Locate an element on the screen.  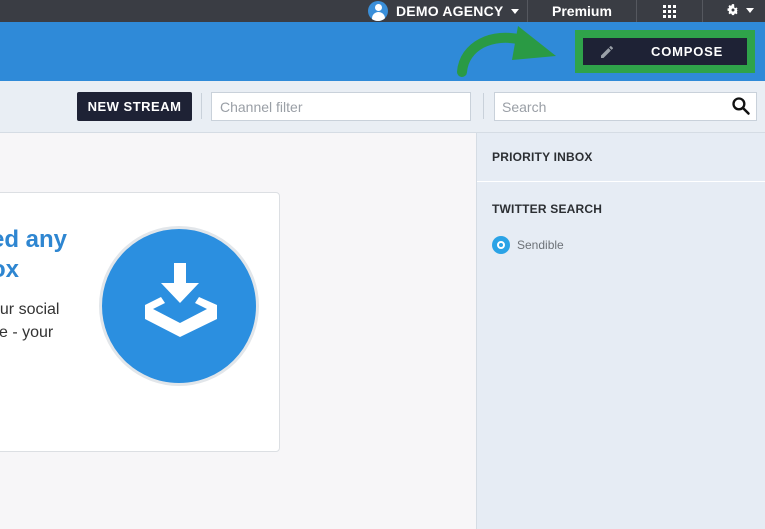
stream-status-icon is located at coordinates (501, 245).